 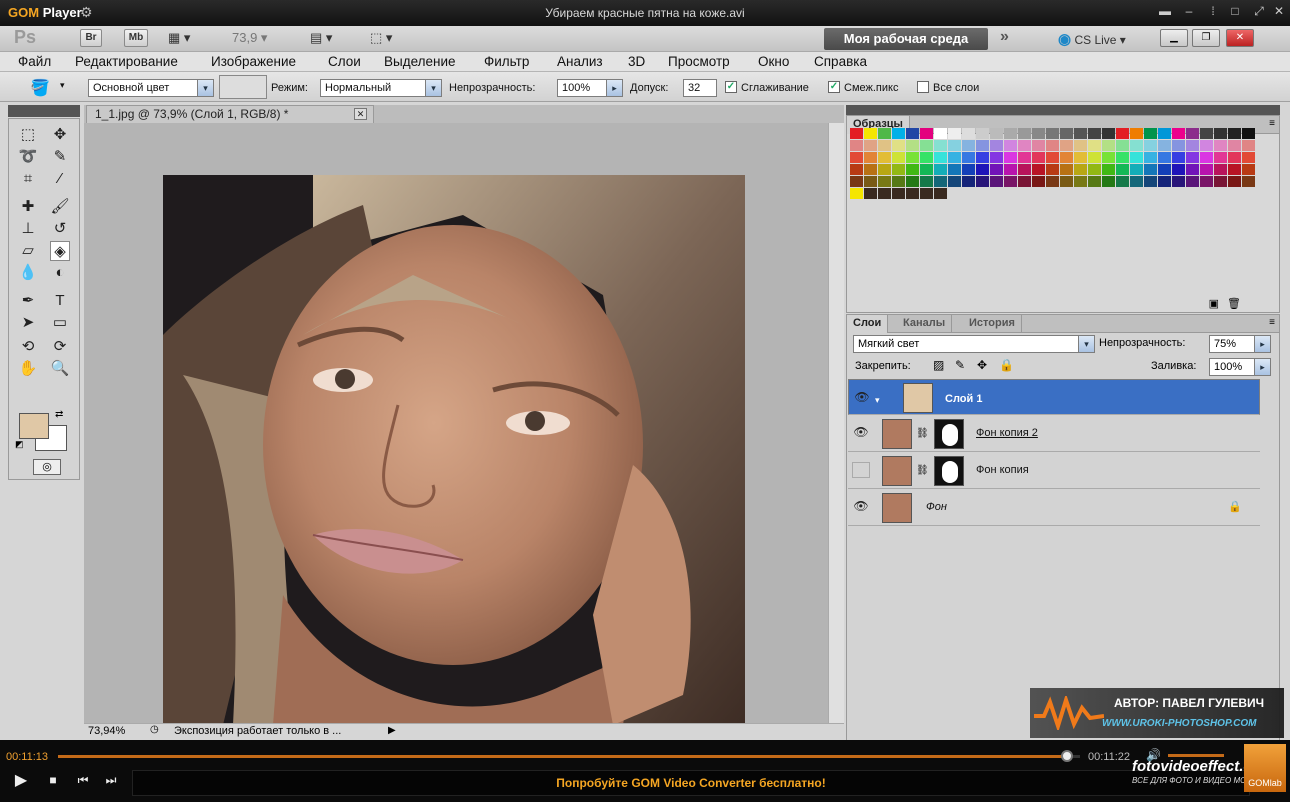 I want to click on volume-slider, so click(x=1196, y=755).